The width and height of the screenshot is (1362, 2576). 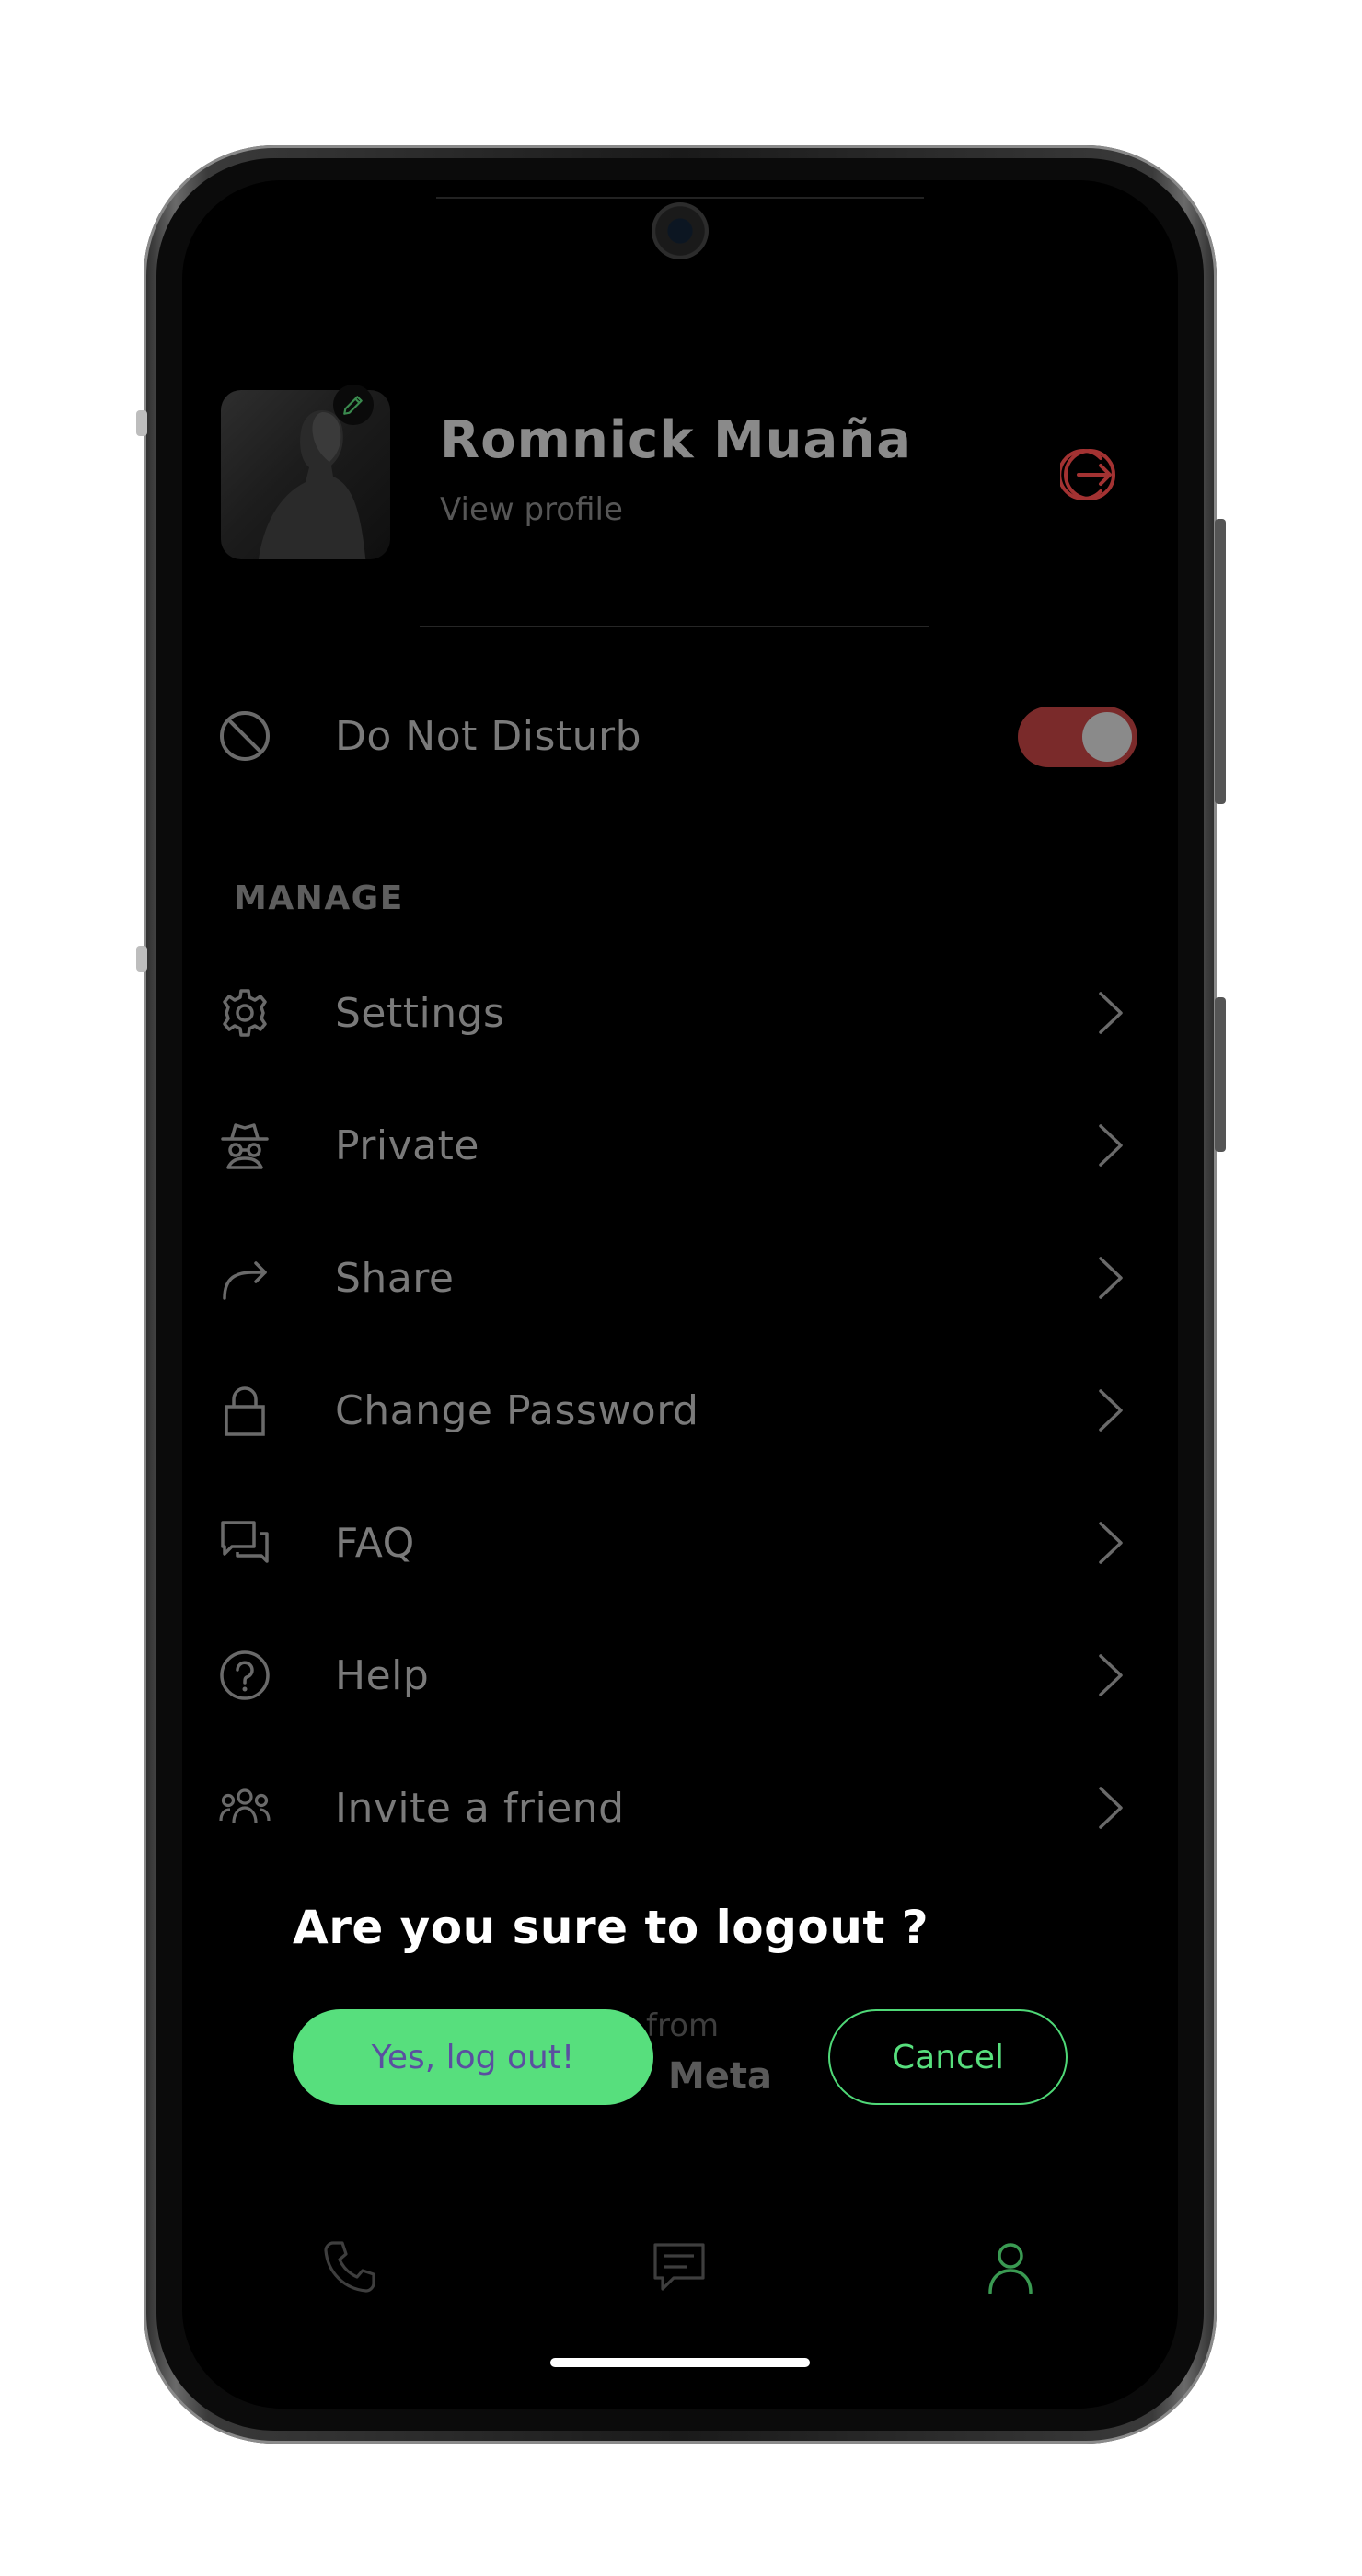 What do you see at coordinates (1221, 661) in the screenshot?
I see `phone-power-button` at bounding box center [1221, 661].